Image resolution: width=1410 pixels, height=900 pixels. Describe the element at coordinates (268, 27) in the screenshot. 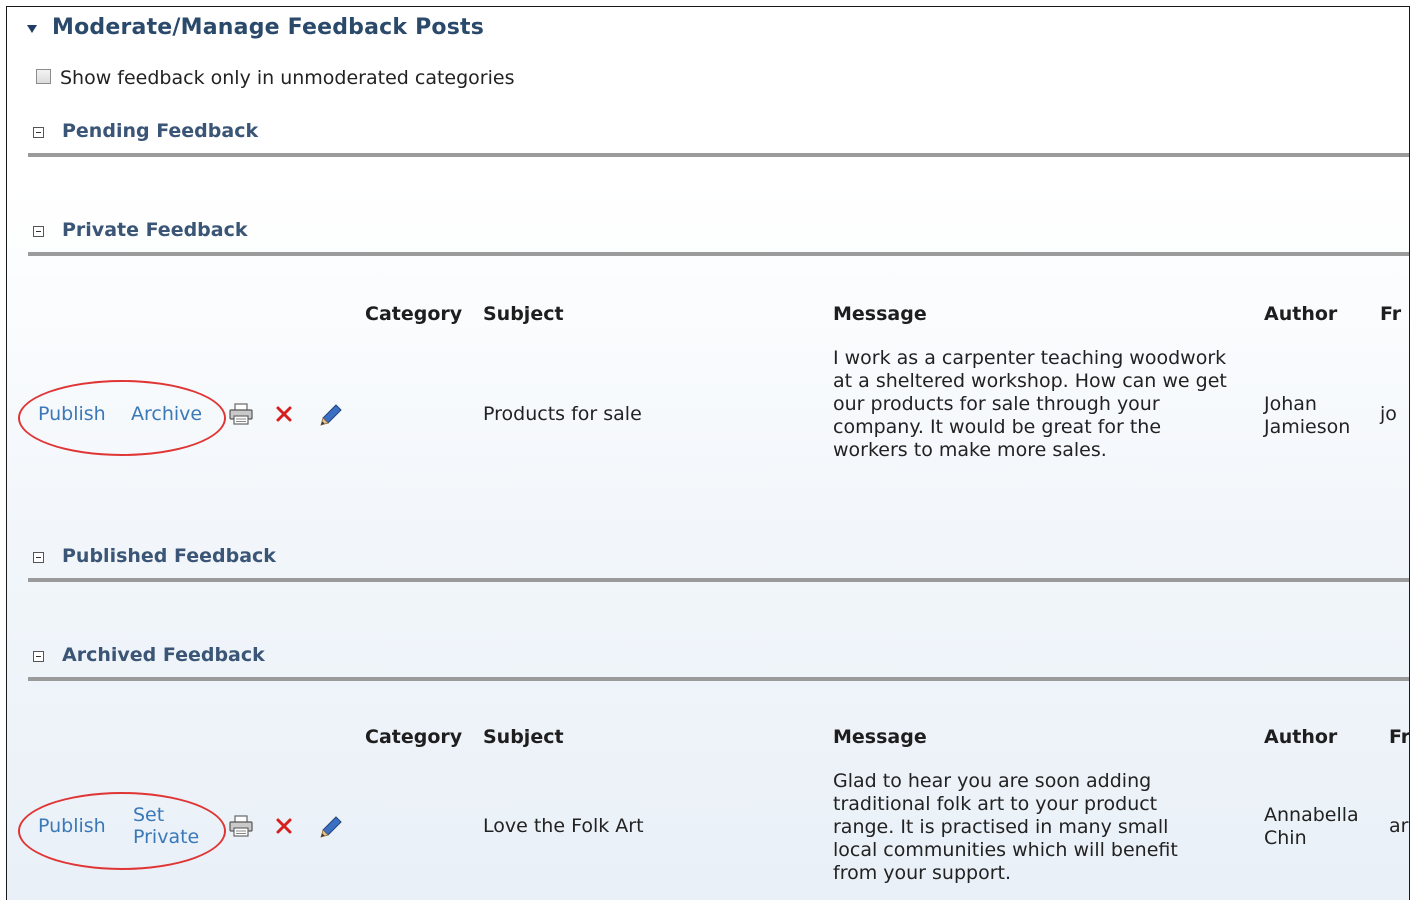

I see `page-title: Moderate/Manage Feedback Posts` at that location.